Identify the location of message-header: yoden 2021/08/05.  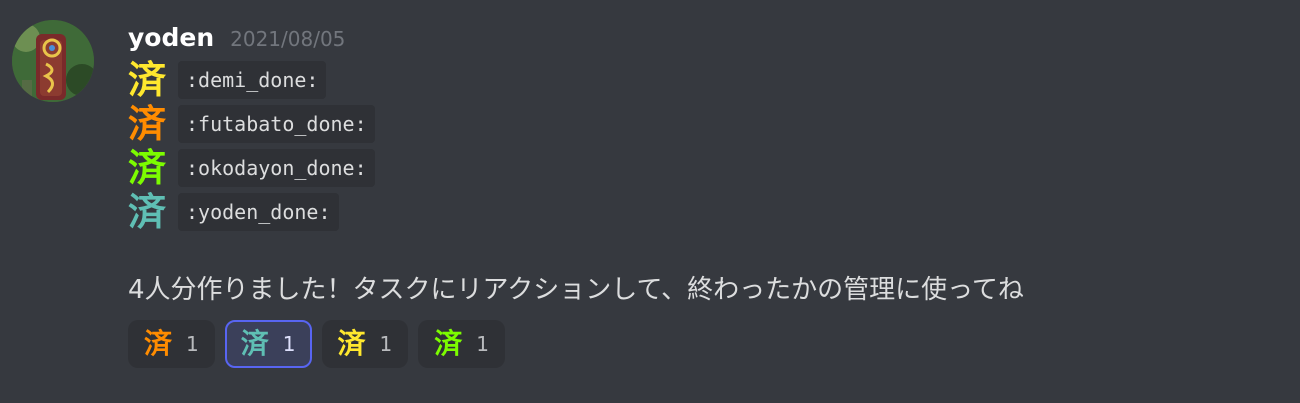
(708, 38).